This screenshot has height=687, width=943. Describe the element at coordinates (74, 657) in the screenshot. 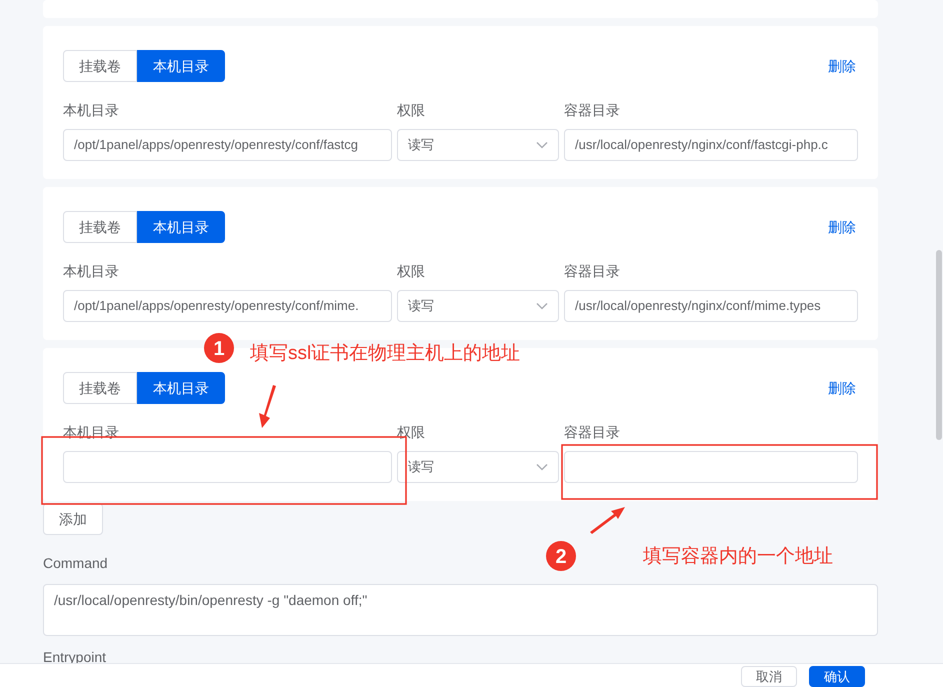

I see `field-label: Entrypoint` at that location.